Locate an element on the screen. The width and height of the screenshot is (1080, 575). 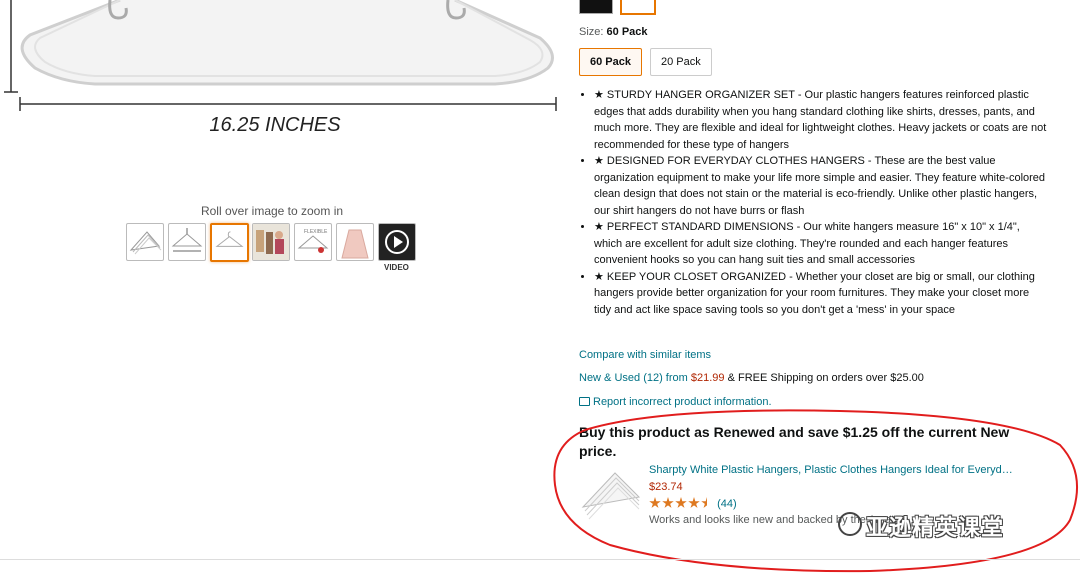
size-option-20-pack: 20 Pack is located at coordinates (681, 62).